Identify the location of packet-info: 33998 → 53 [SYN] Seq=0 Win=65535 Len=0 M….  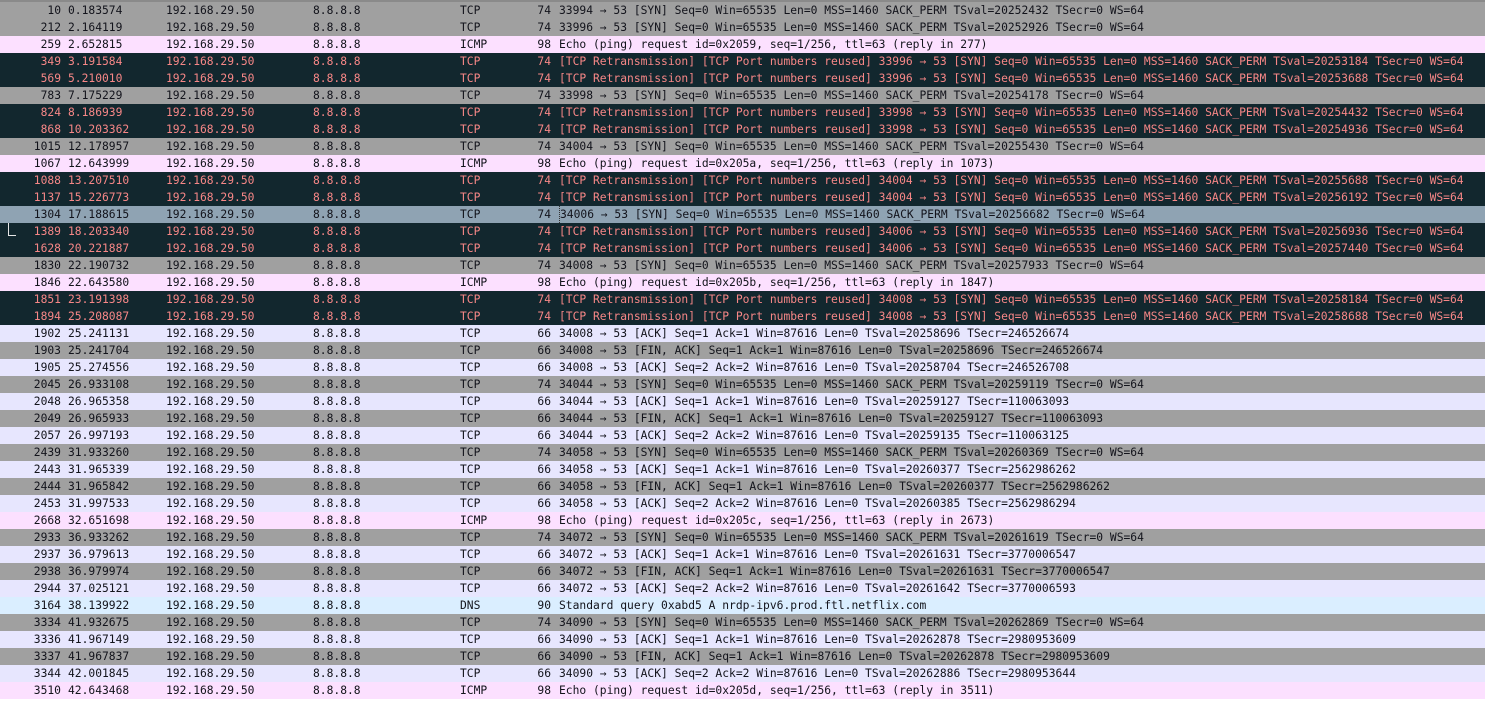
(851, 95).